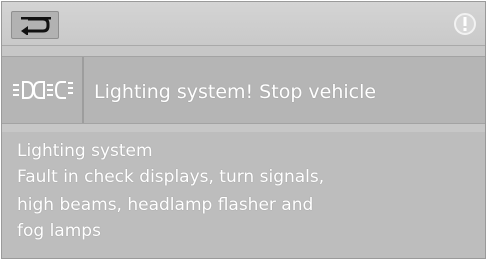  Describe the element at coordinates (235, 92) in the screenshot. I see `message-title: Lighting system! Stop vehicle` at that location.